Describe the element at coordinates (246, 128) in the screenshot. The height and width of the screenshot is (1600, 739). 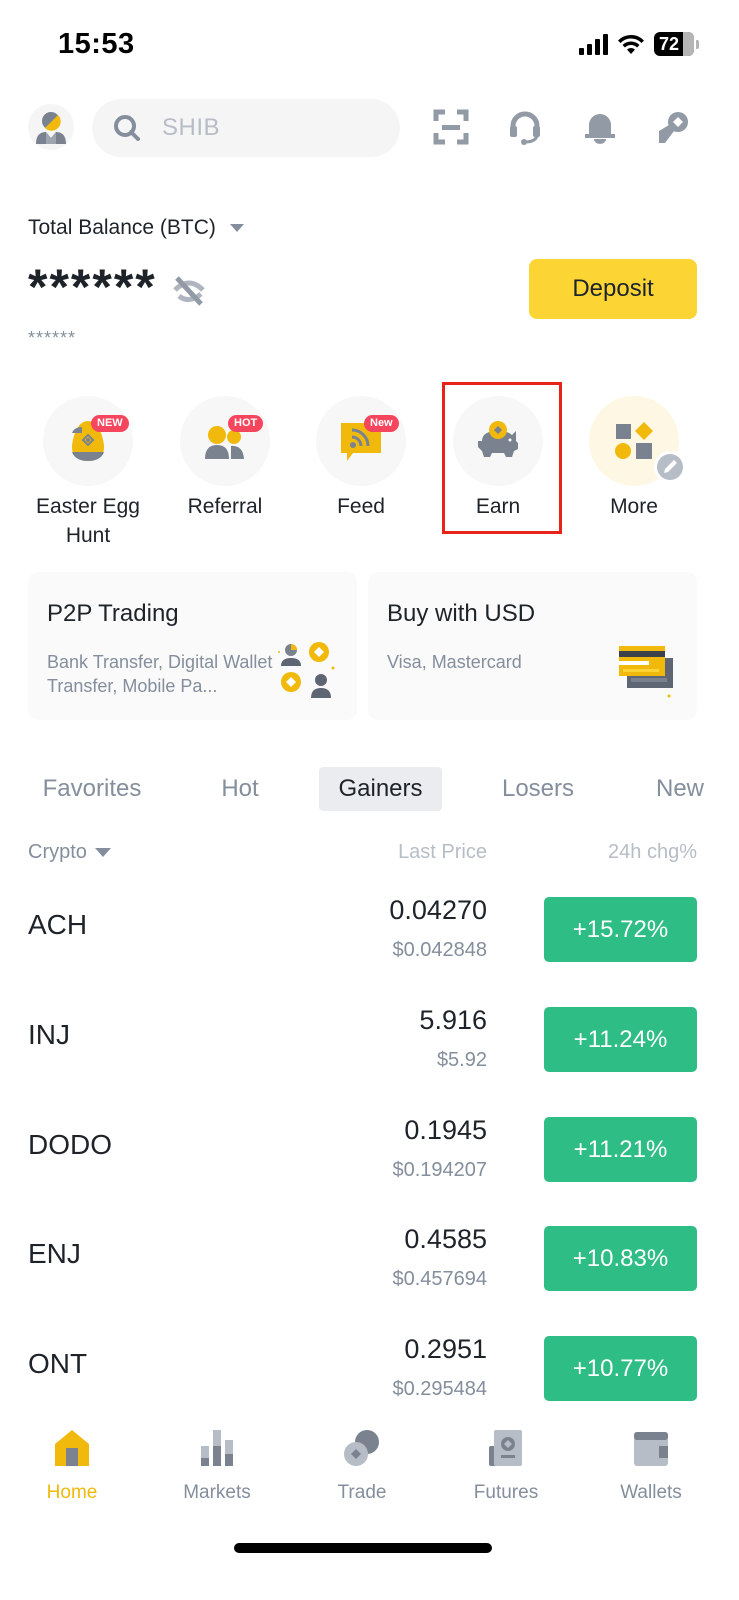
I see `search-input: SHIB` at that location.